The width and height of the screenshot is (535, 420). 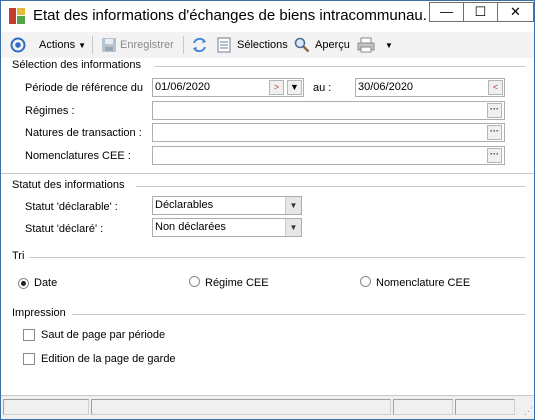 What do you see at coordinates (183, 87) in the screenshot?
I see `periode-from-value: 01/06/2020` at bounding box center [183, 87].